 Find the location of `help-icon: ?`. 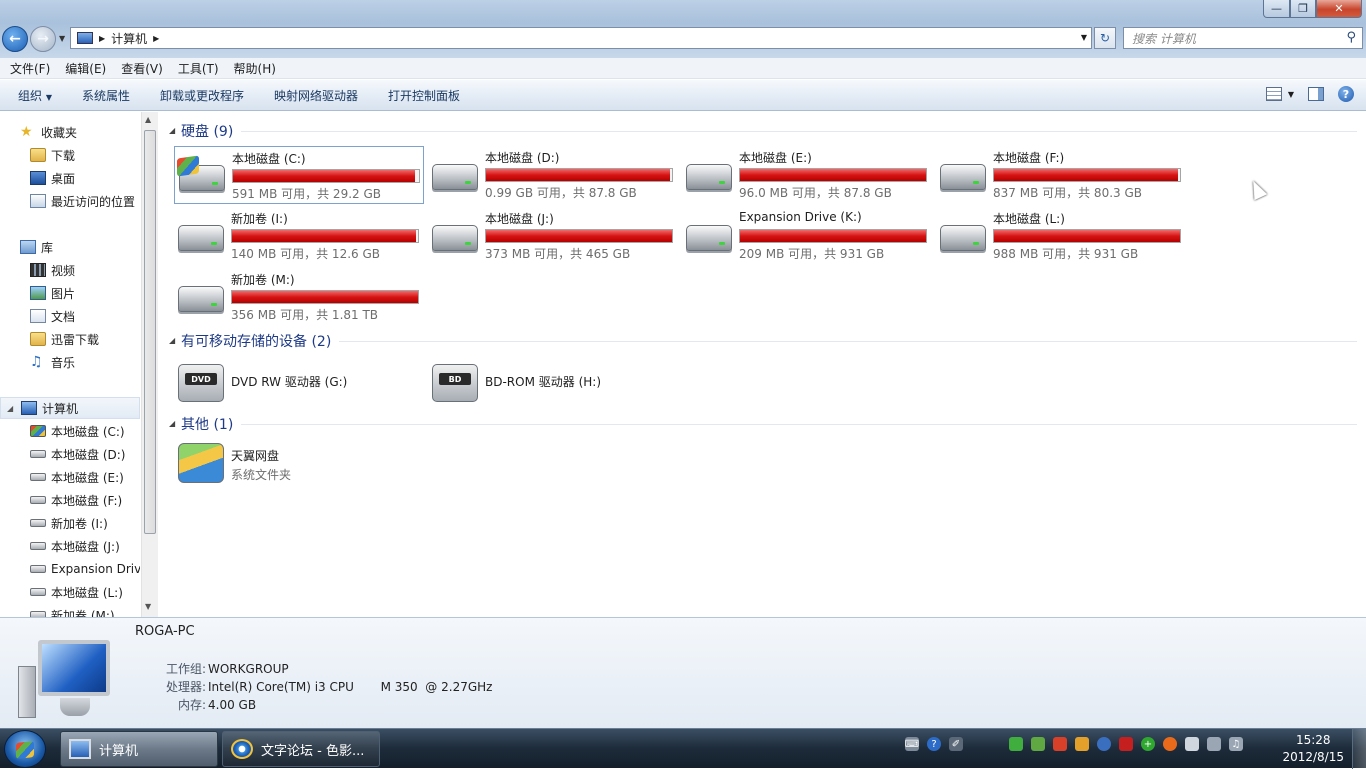

help-icon: ? is located at coordinates (1346, 94).